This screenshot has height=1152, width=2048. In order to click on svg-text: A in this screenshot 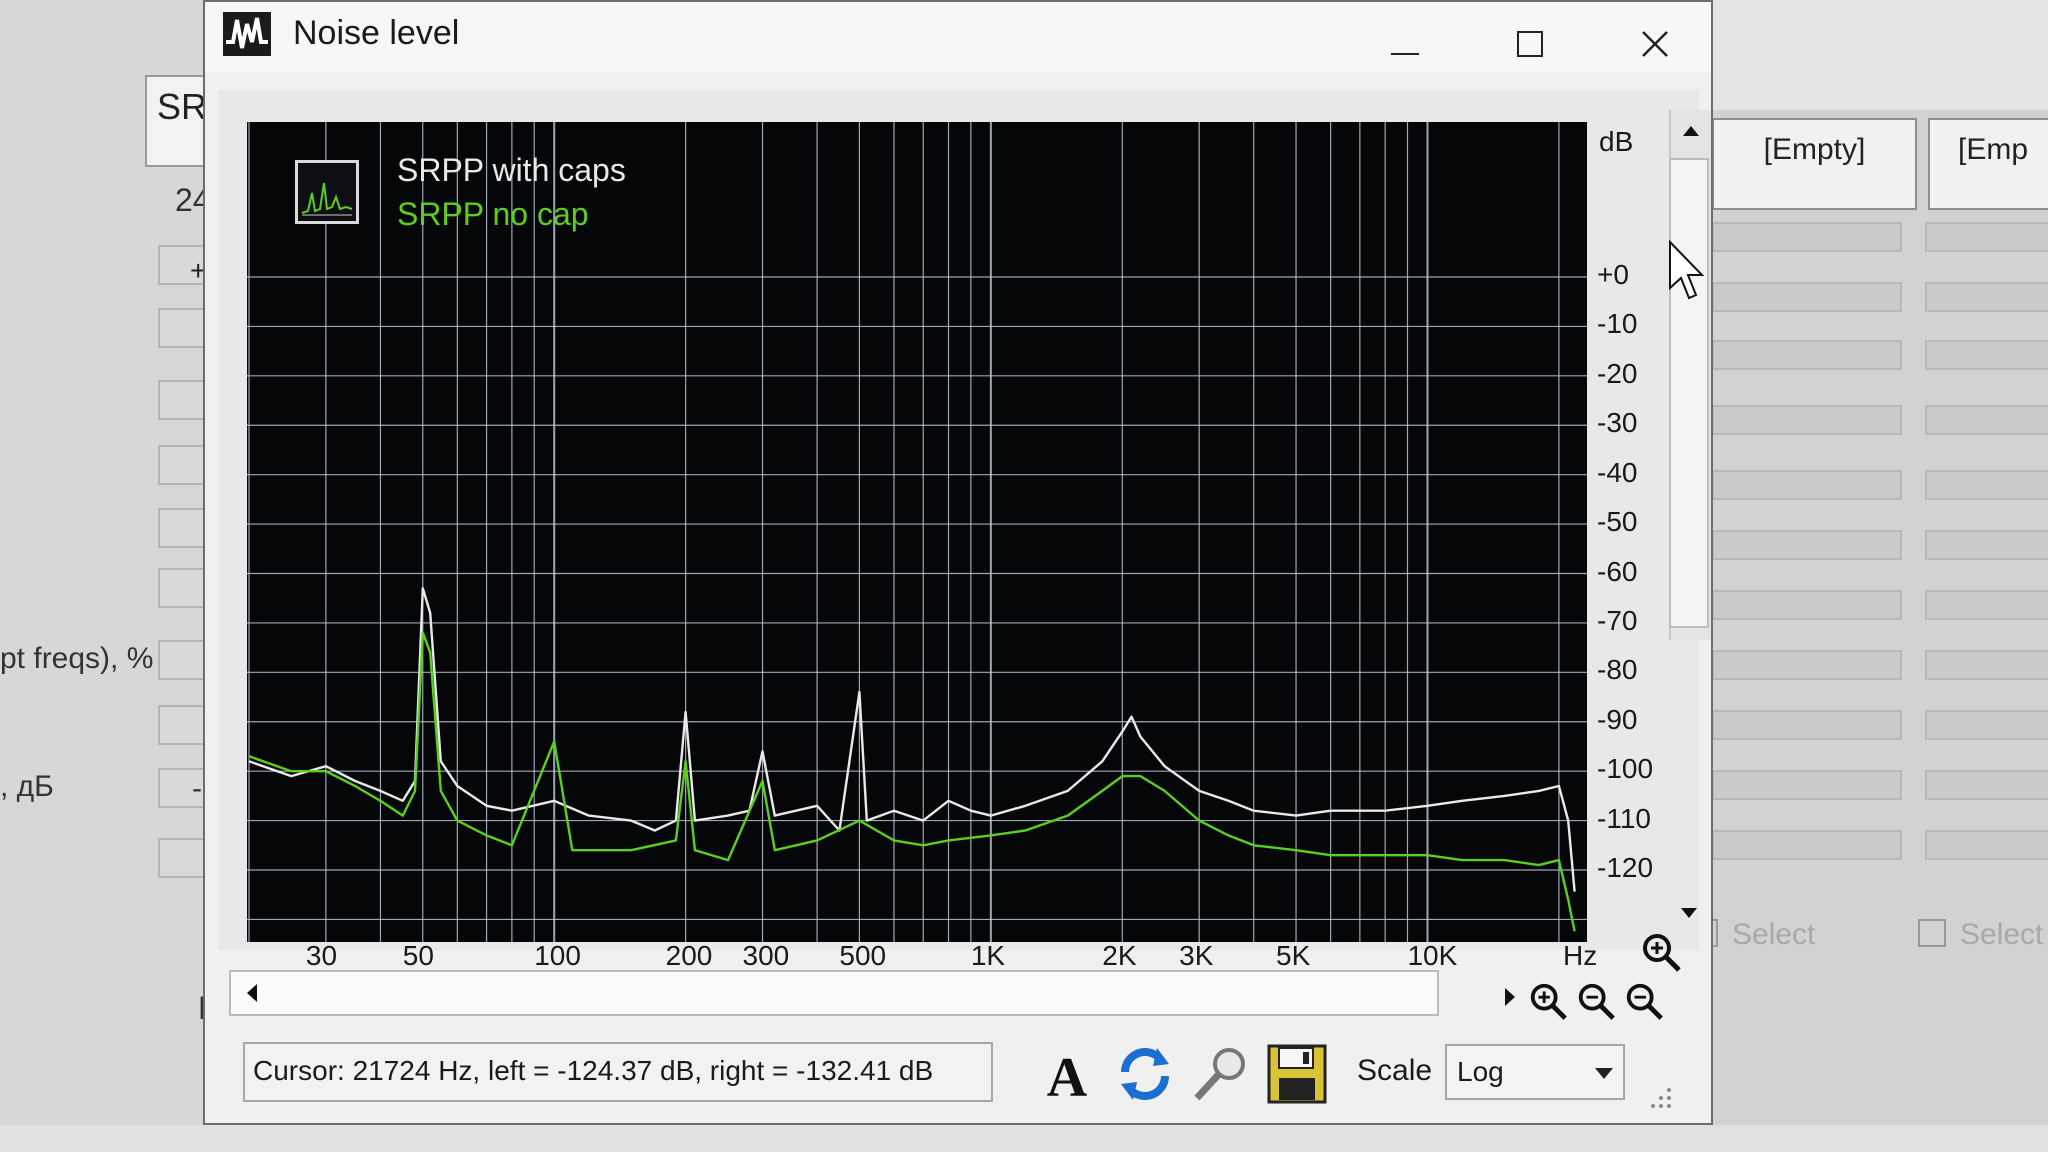, I will do `click(1067, 1076)`.